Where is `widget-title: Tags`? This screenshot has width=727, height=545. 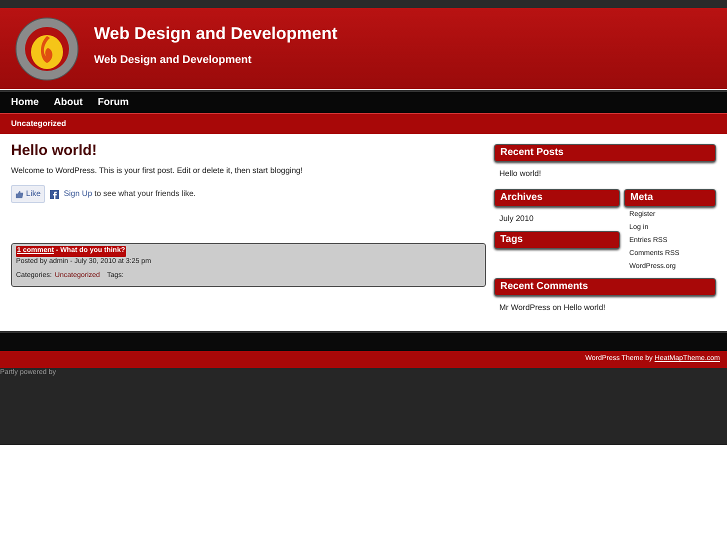
widget-title: Tags is located at coordinates (557, 240).